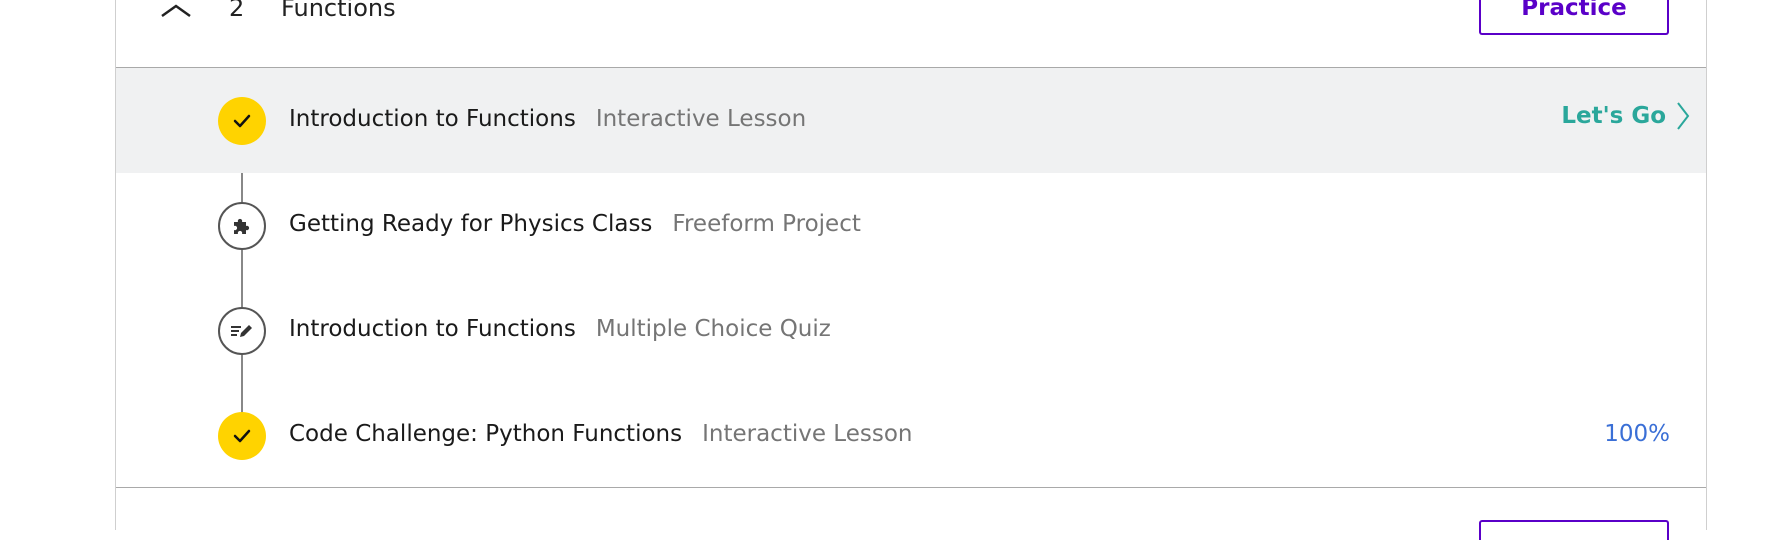 The height and width of the screenshot is (540, 1786). What do you see at coordinates (237, 11) in the screenshot?
I see `section-number: 2` at bounding box center [237, 11].